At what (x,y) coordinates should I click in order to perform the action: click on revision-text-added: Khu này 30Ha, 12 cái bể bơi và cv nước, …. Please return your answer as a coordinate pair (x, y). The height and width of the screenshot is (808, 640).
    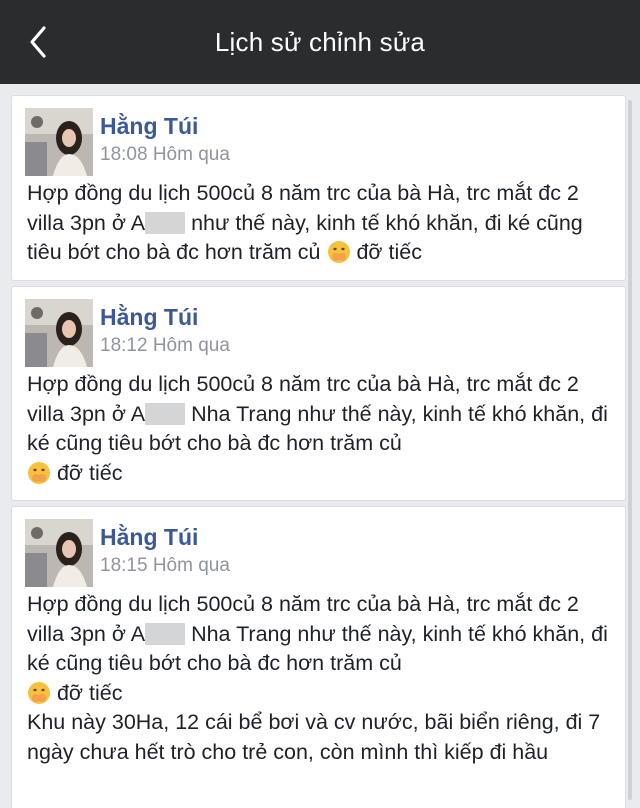
    Looking at the image, I should click on (314, 737).